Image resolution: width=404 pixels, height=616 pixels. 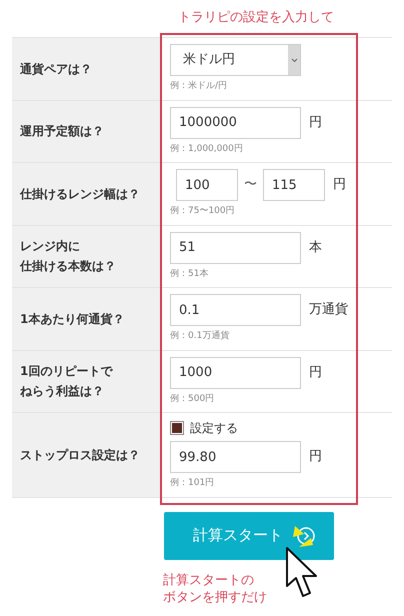 What do you see at coordinates (193, 483) in the screenshot?
I see `hint-text: 例：101円` at bounding box center [193, 483].